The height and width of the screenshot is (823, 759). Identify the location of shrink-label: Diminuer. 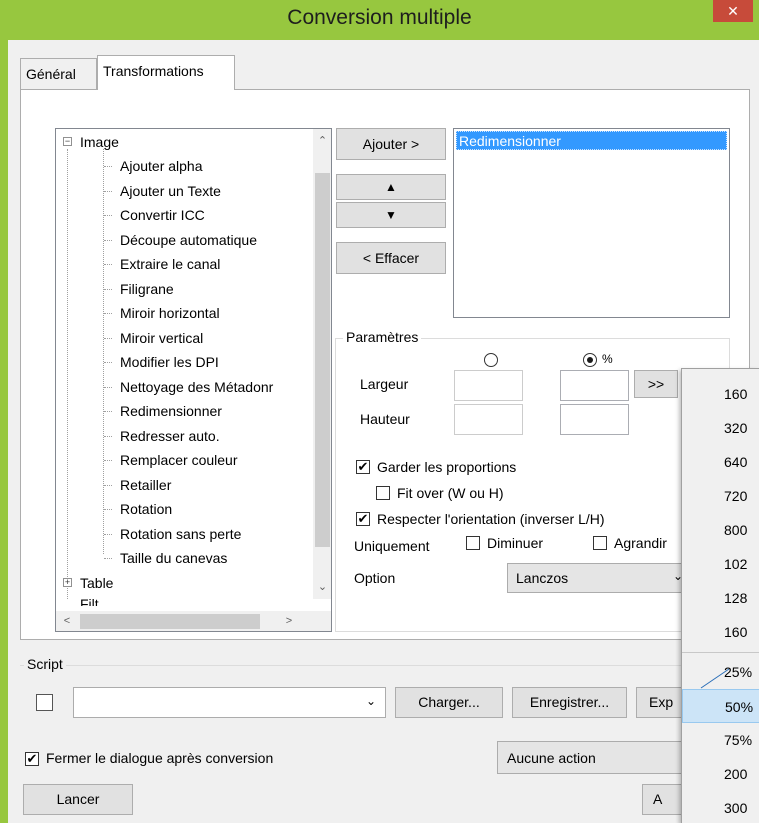
(515, 543).